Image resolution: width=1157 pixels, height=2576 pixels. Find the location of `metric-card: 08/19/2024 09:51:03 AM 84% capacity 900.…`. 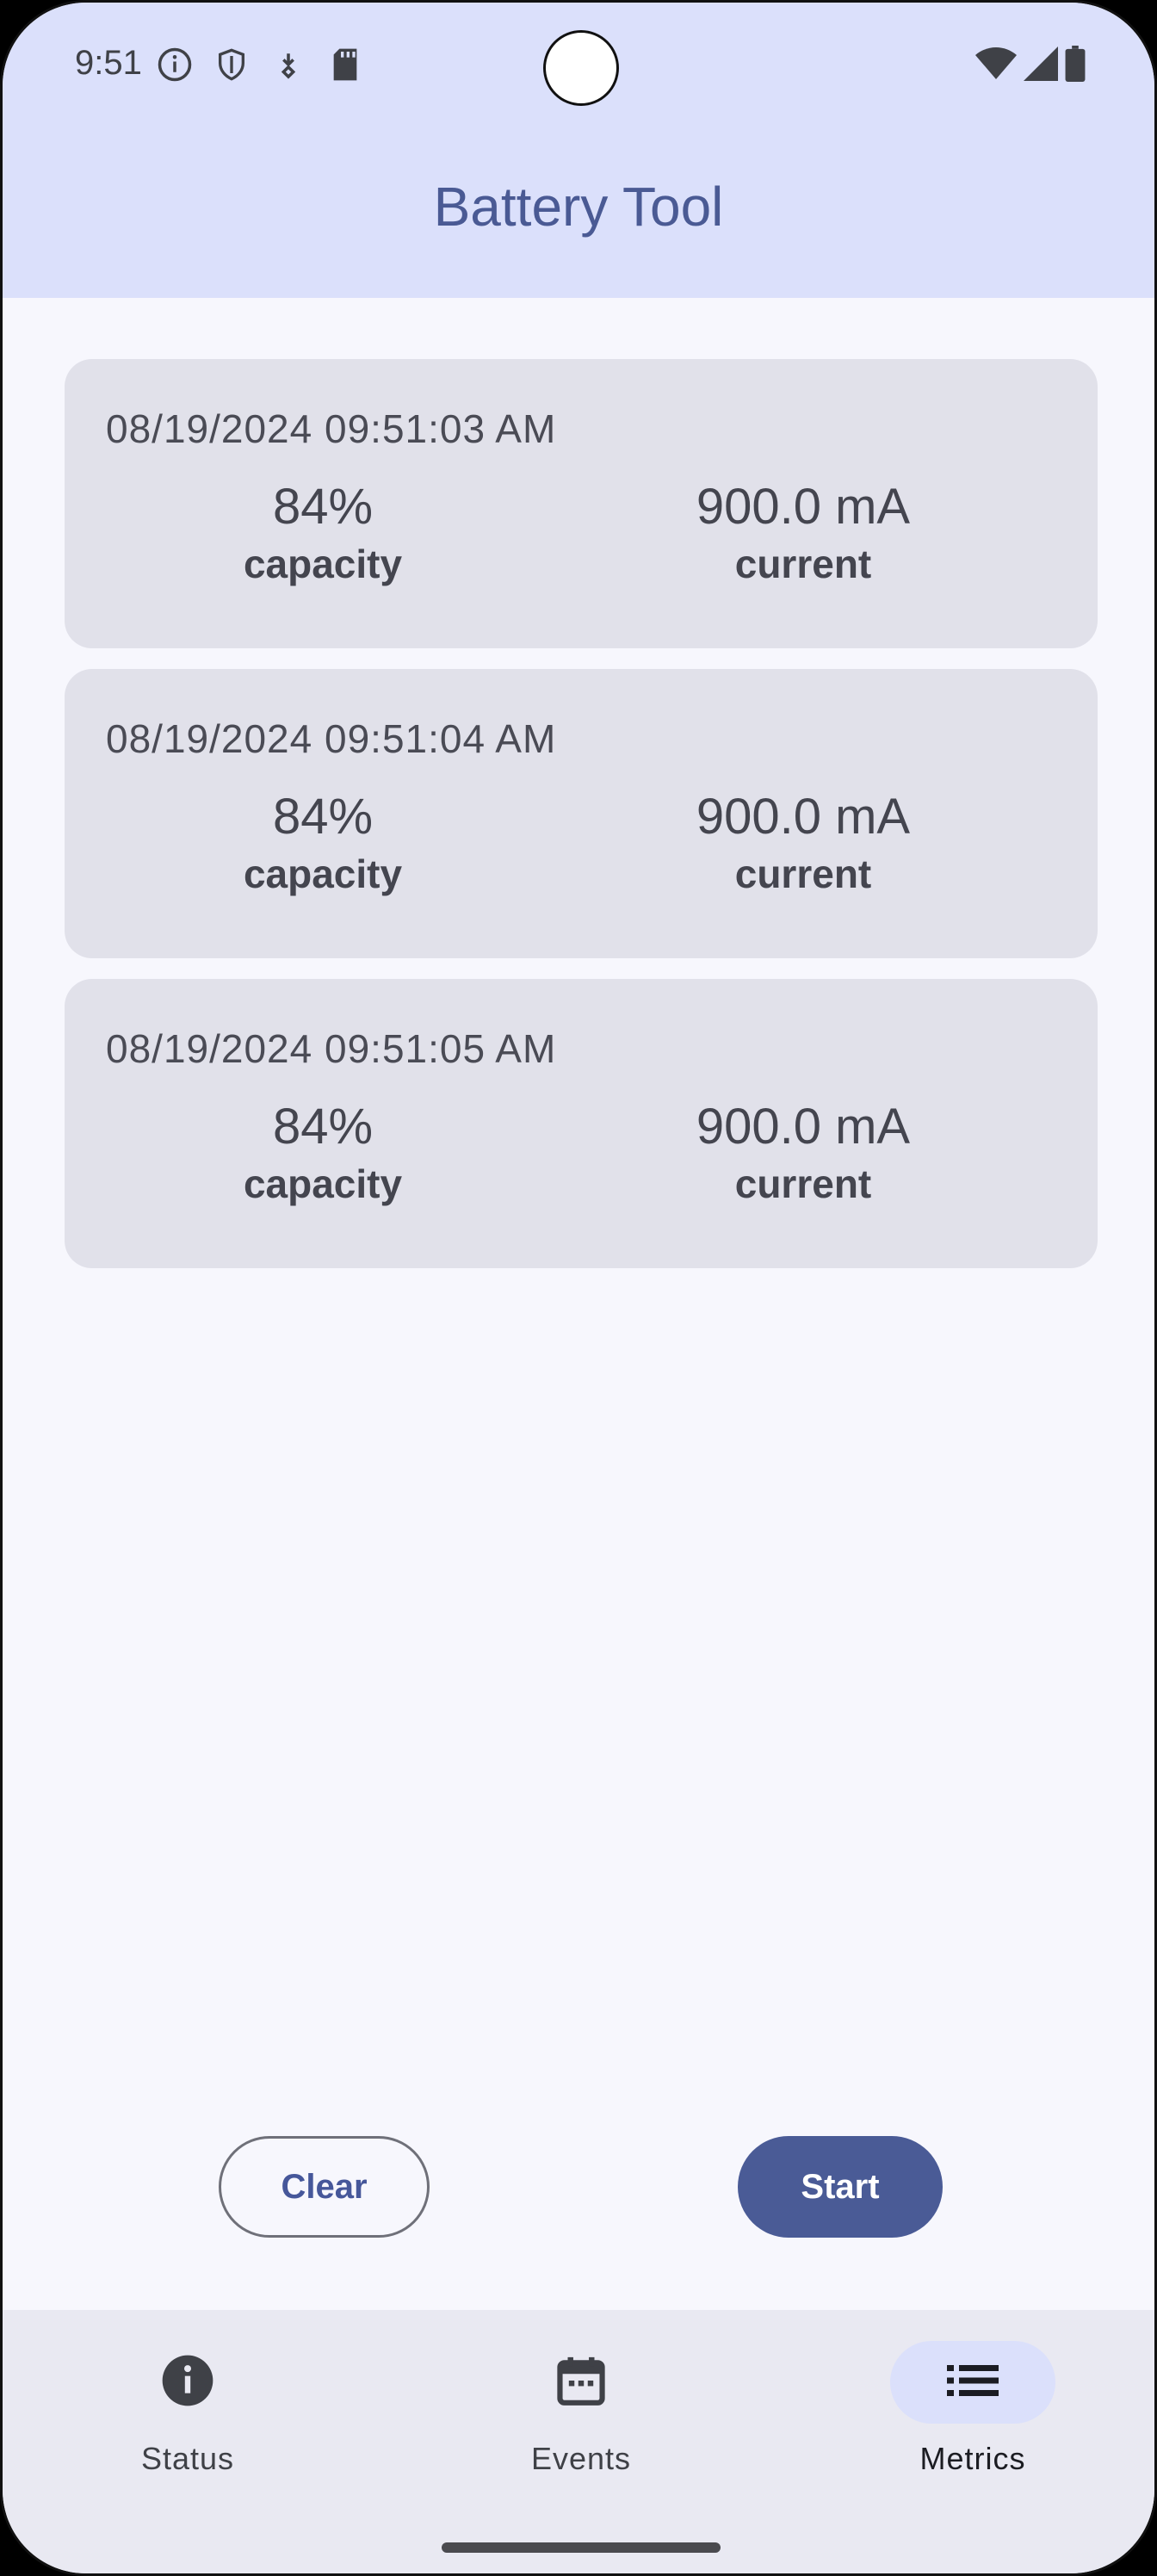

metric-card: 08/19/2024 09:51:03 AM 84% capacity 900.… is located at coordinates (581, 503).